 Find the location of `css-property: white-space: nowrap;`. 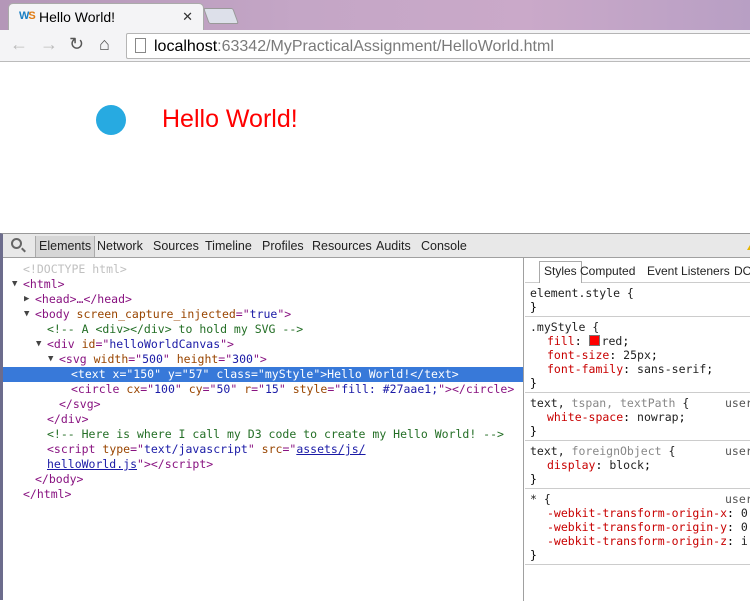

css-property: white-space: nowrap; is located at coordinates (640, 417).